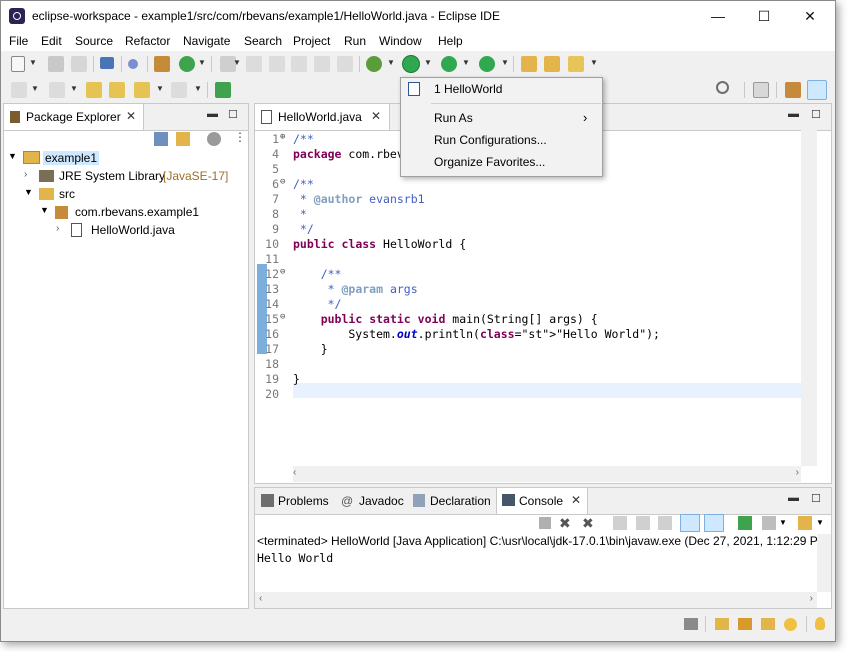 The width and height of the screenshot is (848, 652). Describe the element at coordinates (505, 62) in the screenshot. I see `external-tools-dropdown-arrow: ▼` at that location.